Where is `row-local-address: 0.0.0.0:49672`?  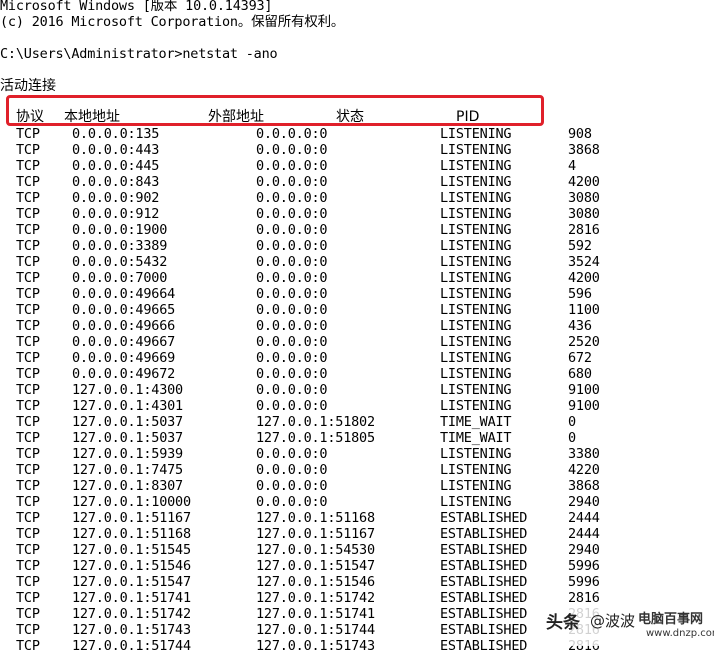 row-local-address: 0.0.0.0:49672 is located at coordinates (124, 374).